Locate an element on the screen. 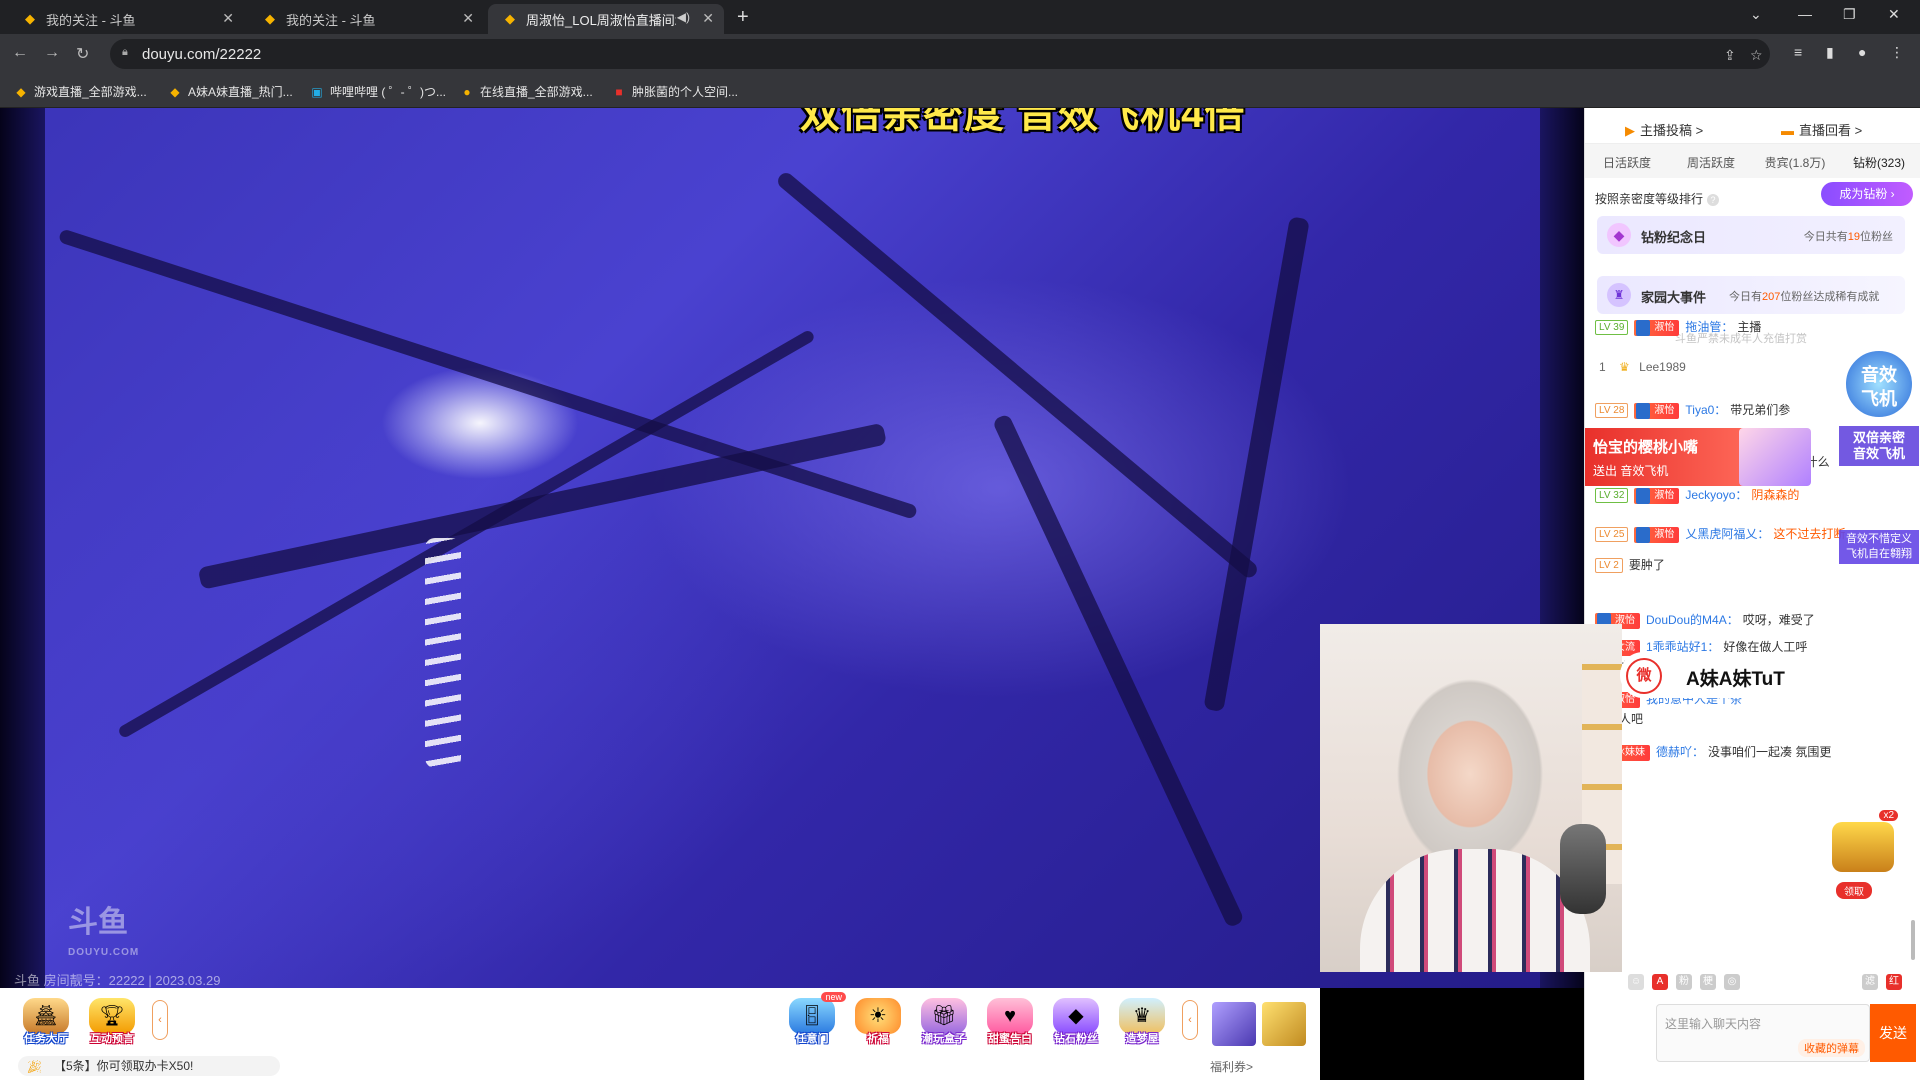  gift-confession: ♥ 甜蜜告白 is located at coordinates (1010, 1021).